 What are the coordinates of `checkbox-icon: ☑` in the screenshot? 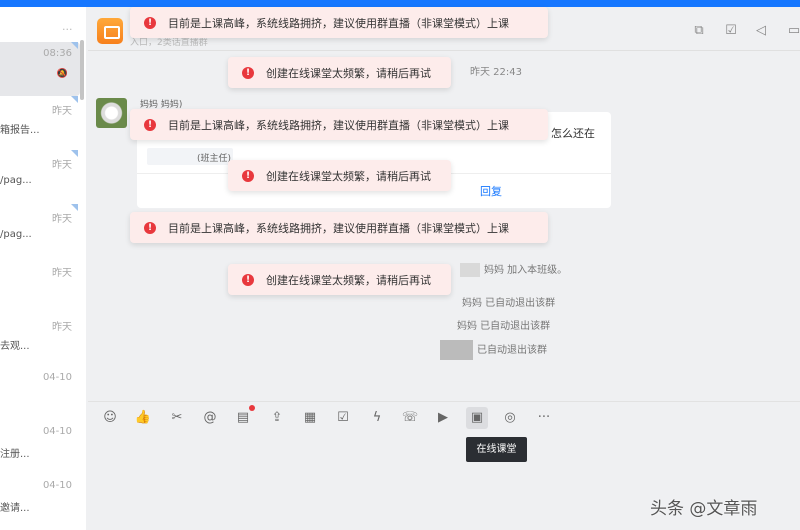 It's located at (343, 418).